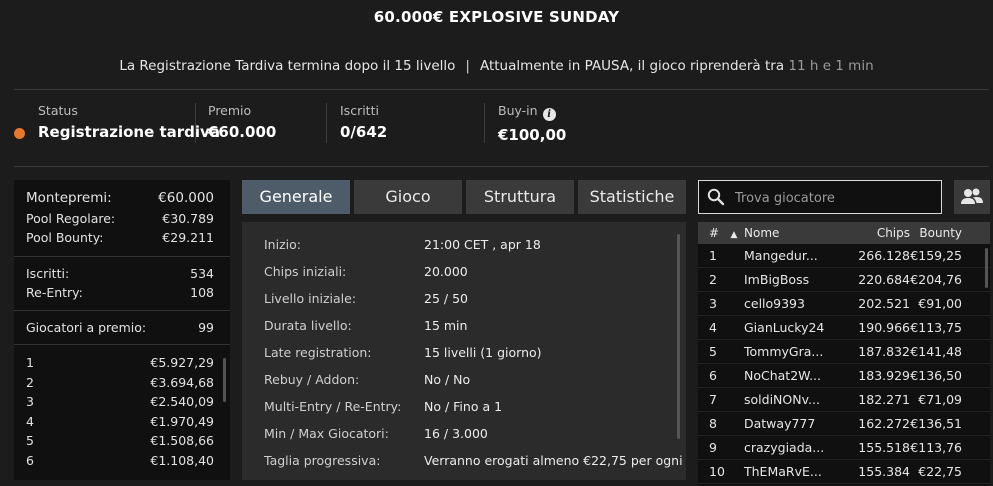  Describe the element at coordinates (30, 421) in the screenshot. I see `payout-position: 4` at that location.